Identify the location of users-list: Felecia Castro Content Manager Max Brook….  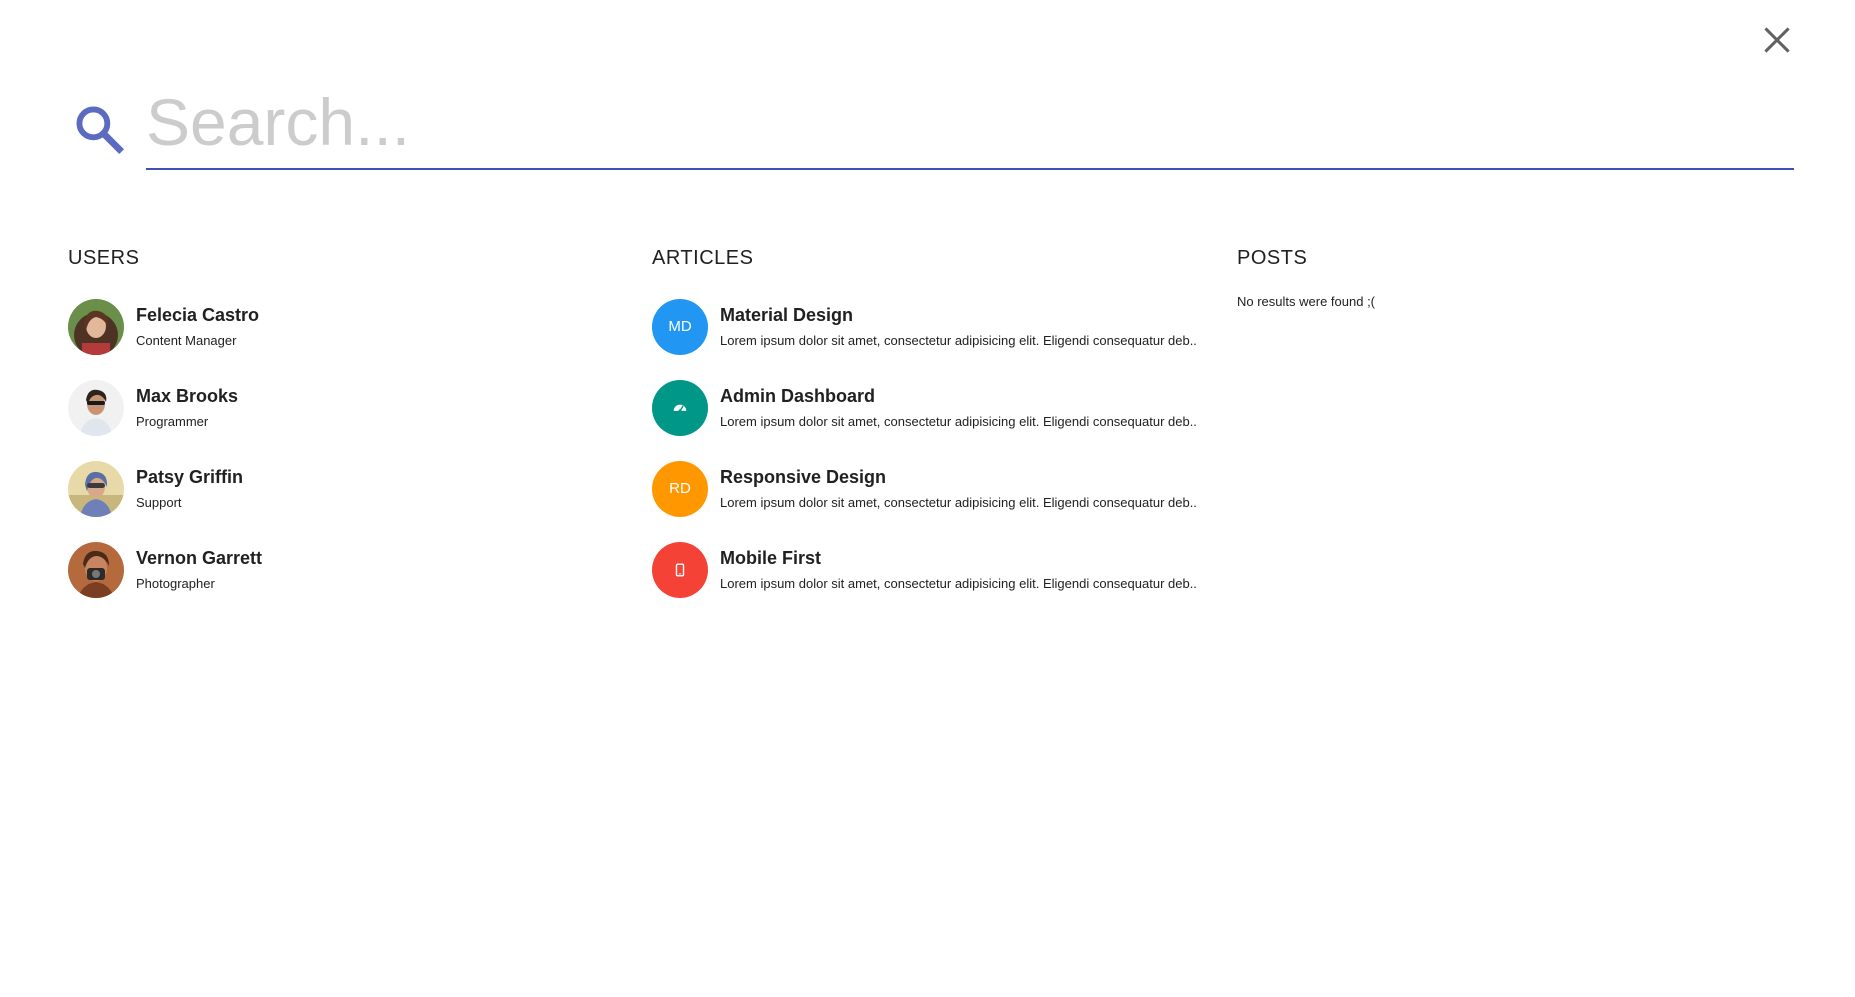
(348, 448).